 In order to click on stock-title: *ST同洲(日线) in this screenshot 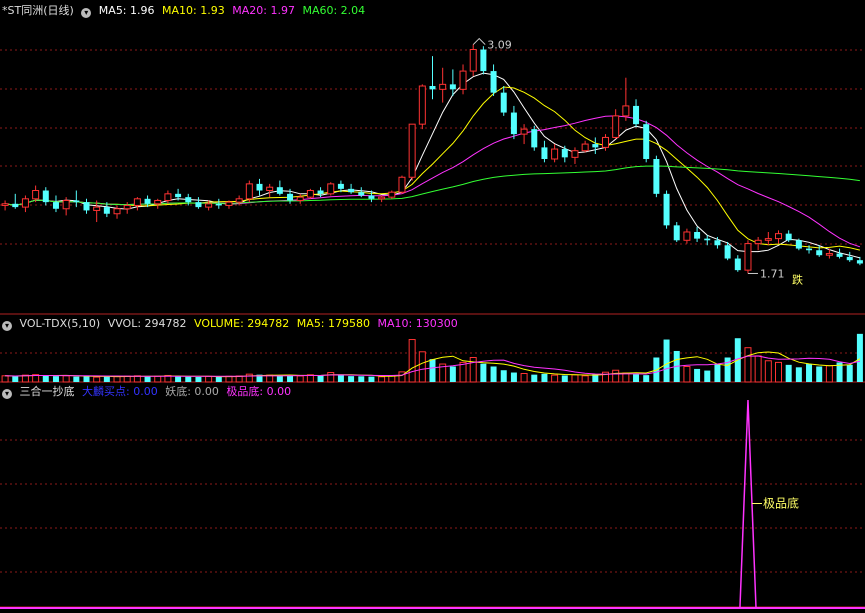, I will do `click(38, 10)`.